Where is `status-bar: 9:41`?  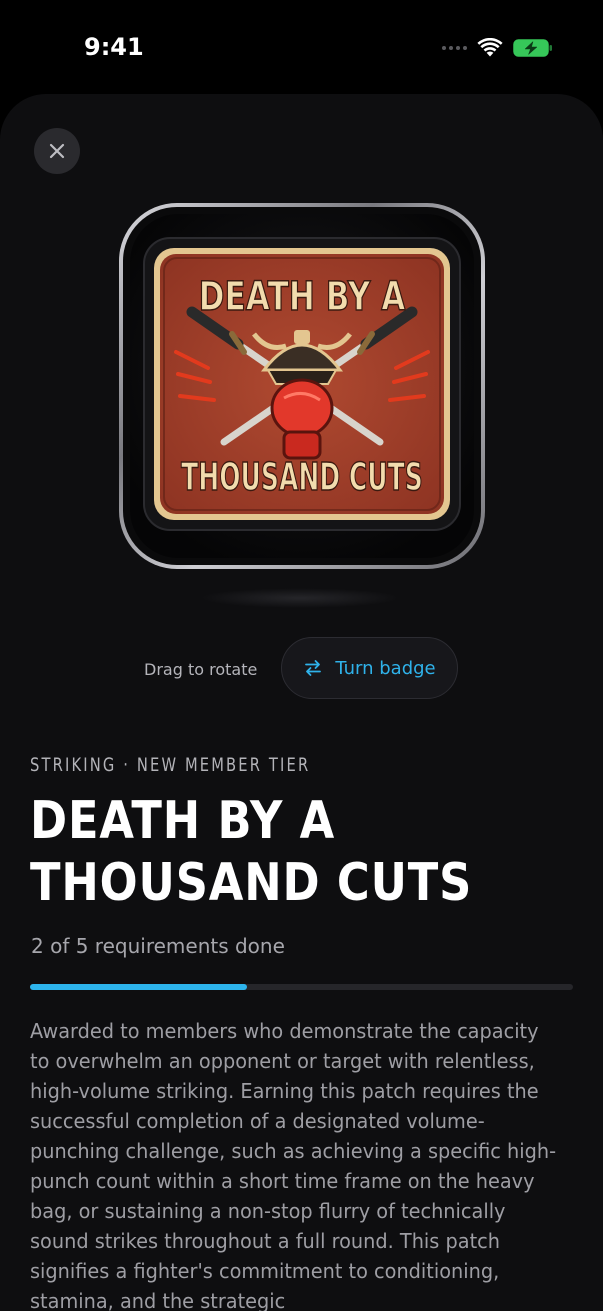 status-bar: 9:41 is located at coordinates (301, 48).